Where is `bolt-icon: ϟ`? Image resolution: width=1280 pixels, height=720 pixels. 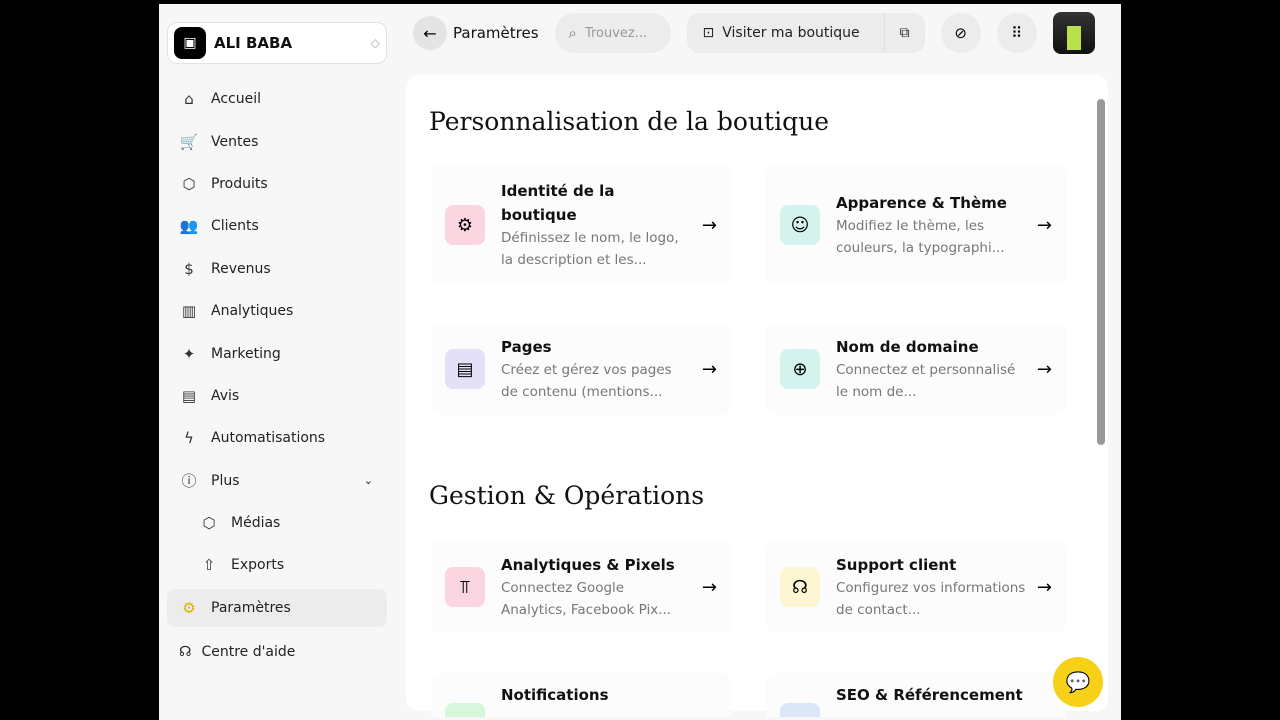
bolt-icon: ϟ is located at coordinates (189, 438).